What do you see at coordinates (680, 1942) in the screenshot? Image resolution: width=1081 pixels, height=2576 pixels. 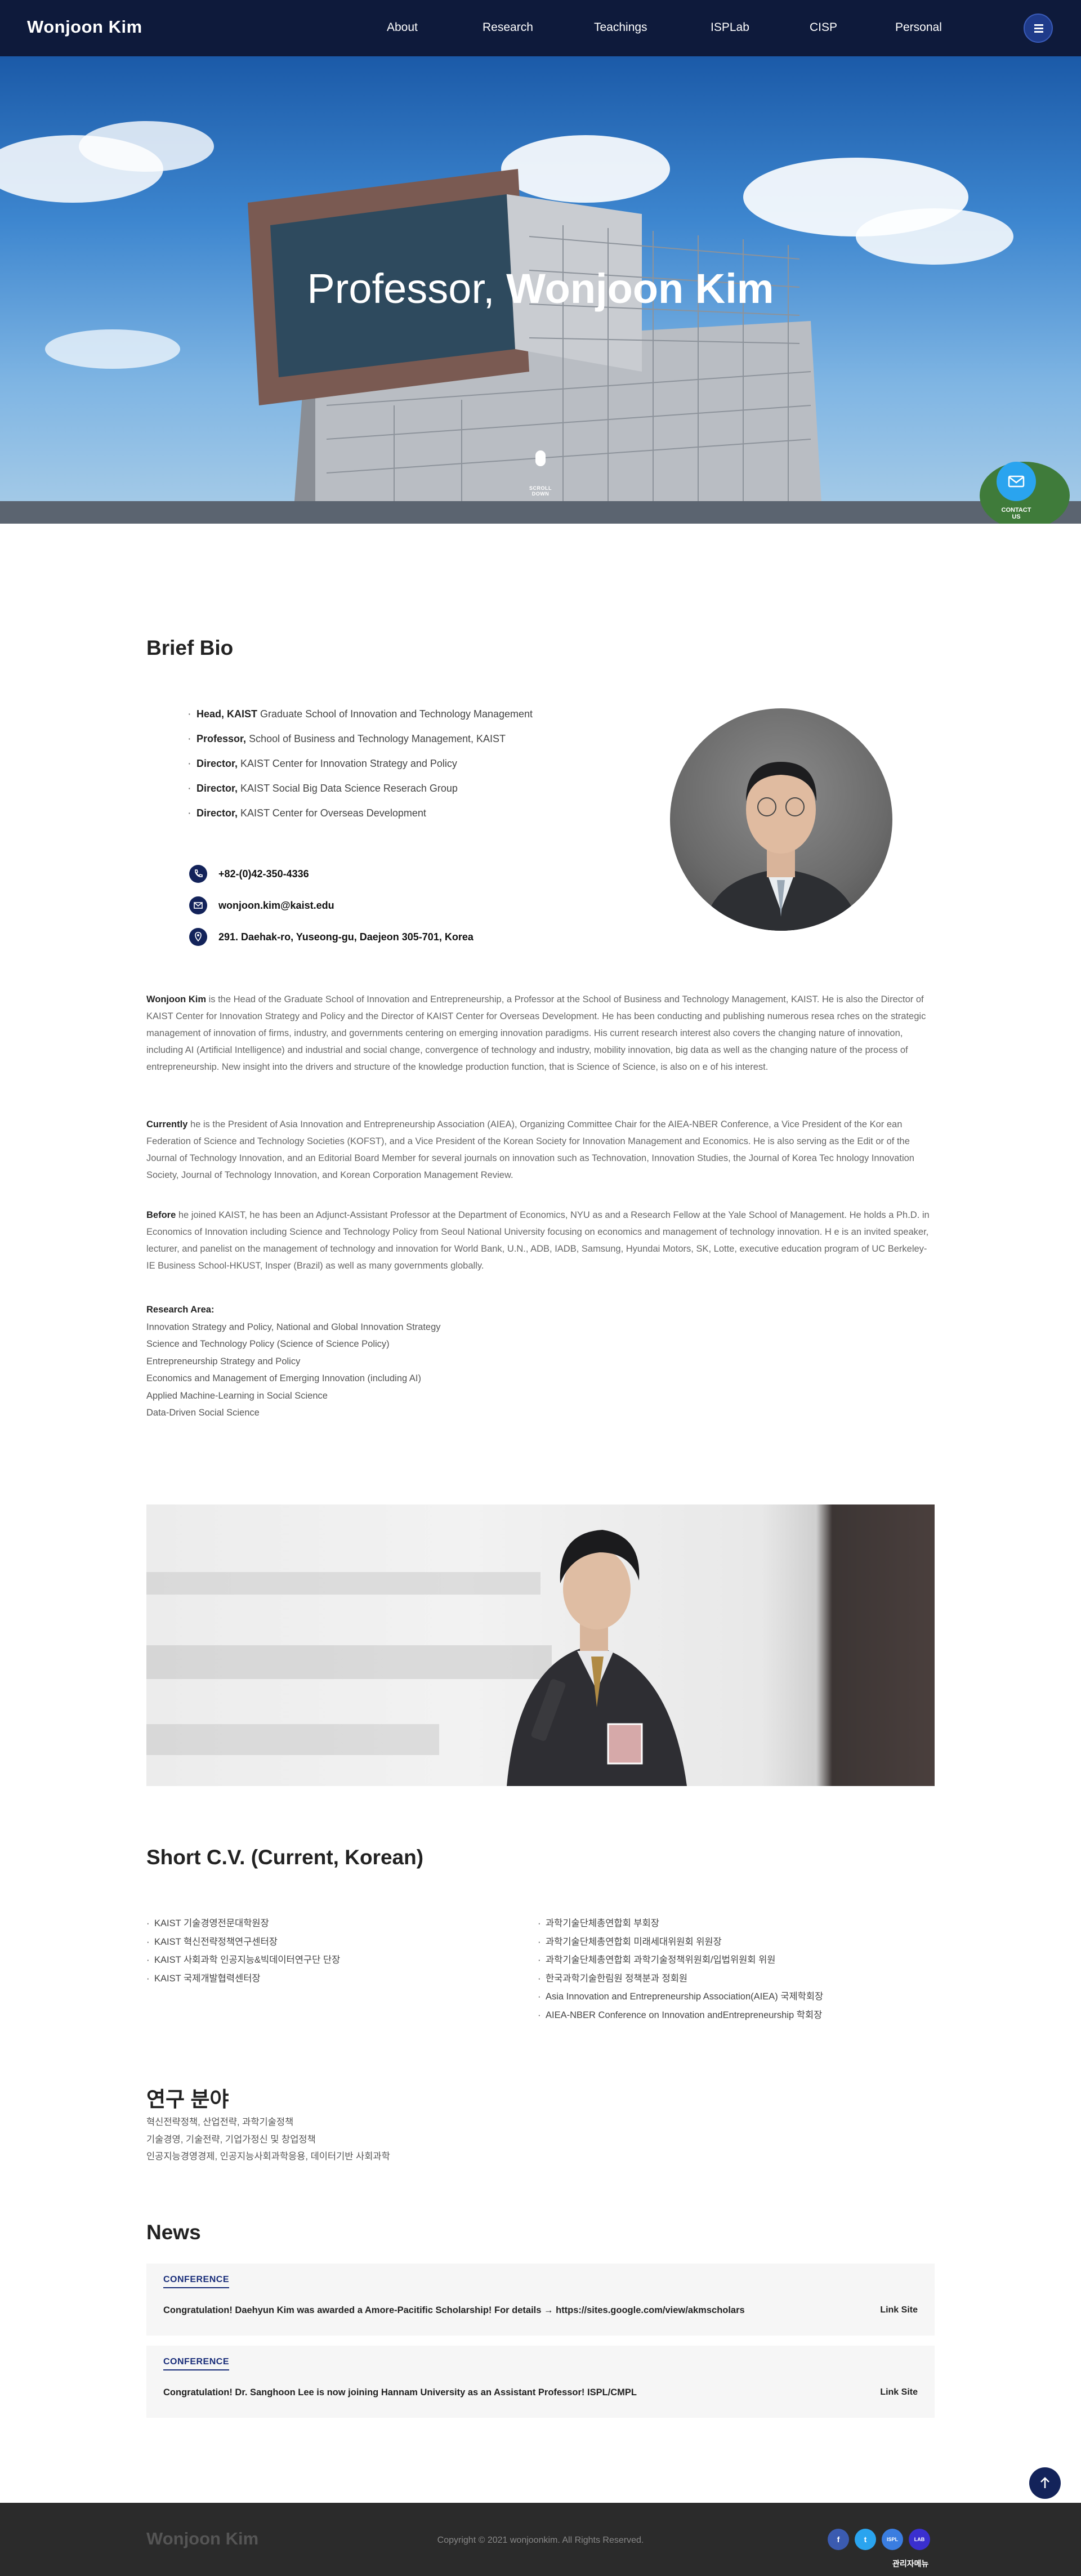 I see `list-item: 과학기술단체총연합회 미래세대위원회 위원장` at bounding box center [680, 1942].